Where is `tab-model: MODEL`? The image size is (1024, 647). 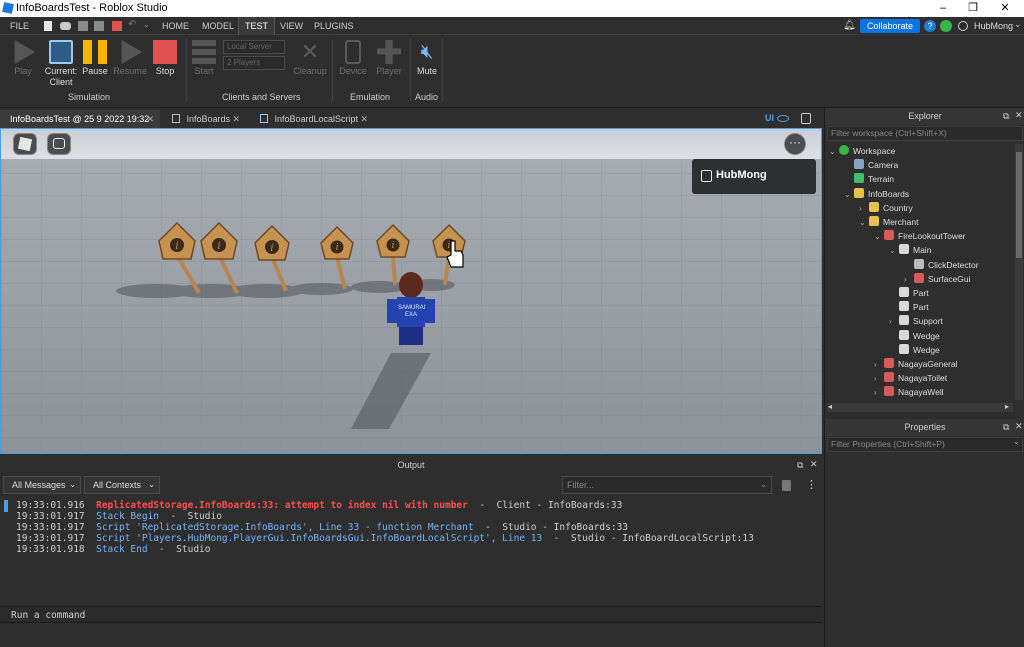
tab-model: MODEL is located at coordinates (218, 26).